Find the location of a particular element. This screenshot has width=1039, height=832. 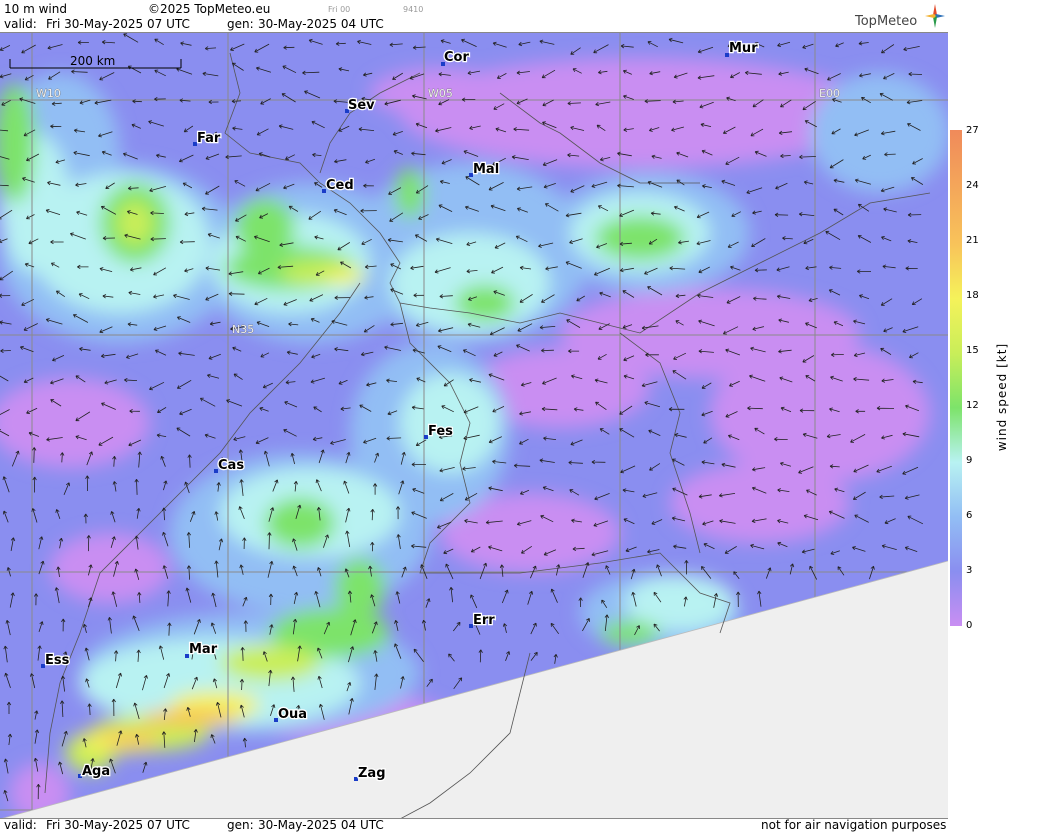

city-label-cor: Cor is located at coordinates (457, 58).